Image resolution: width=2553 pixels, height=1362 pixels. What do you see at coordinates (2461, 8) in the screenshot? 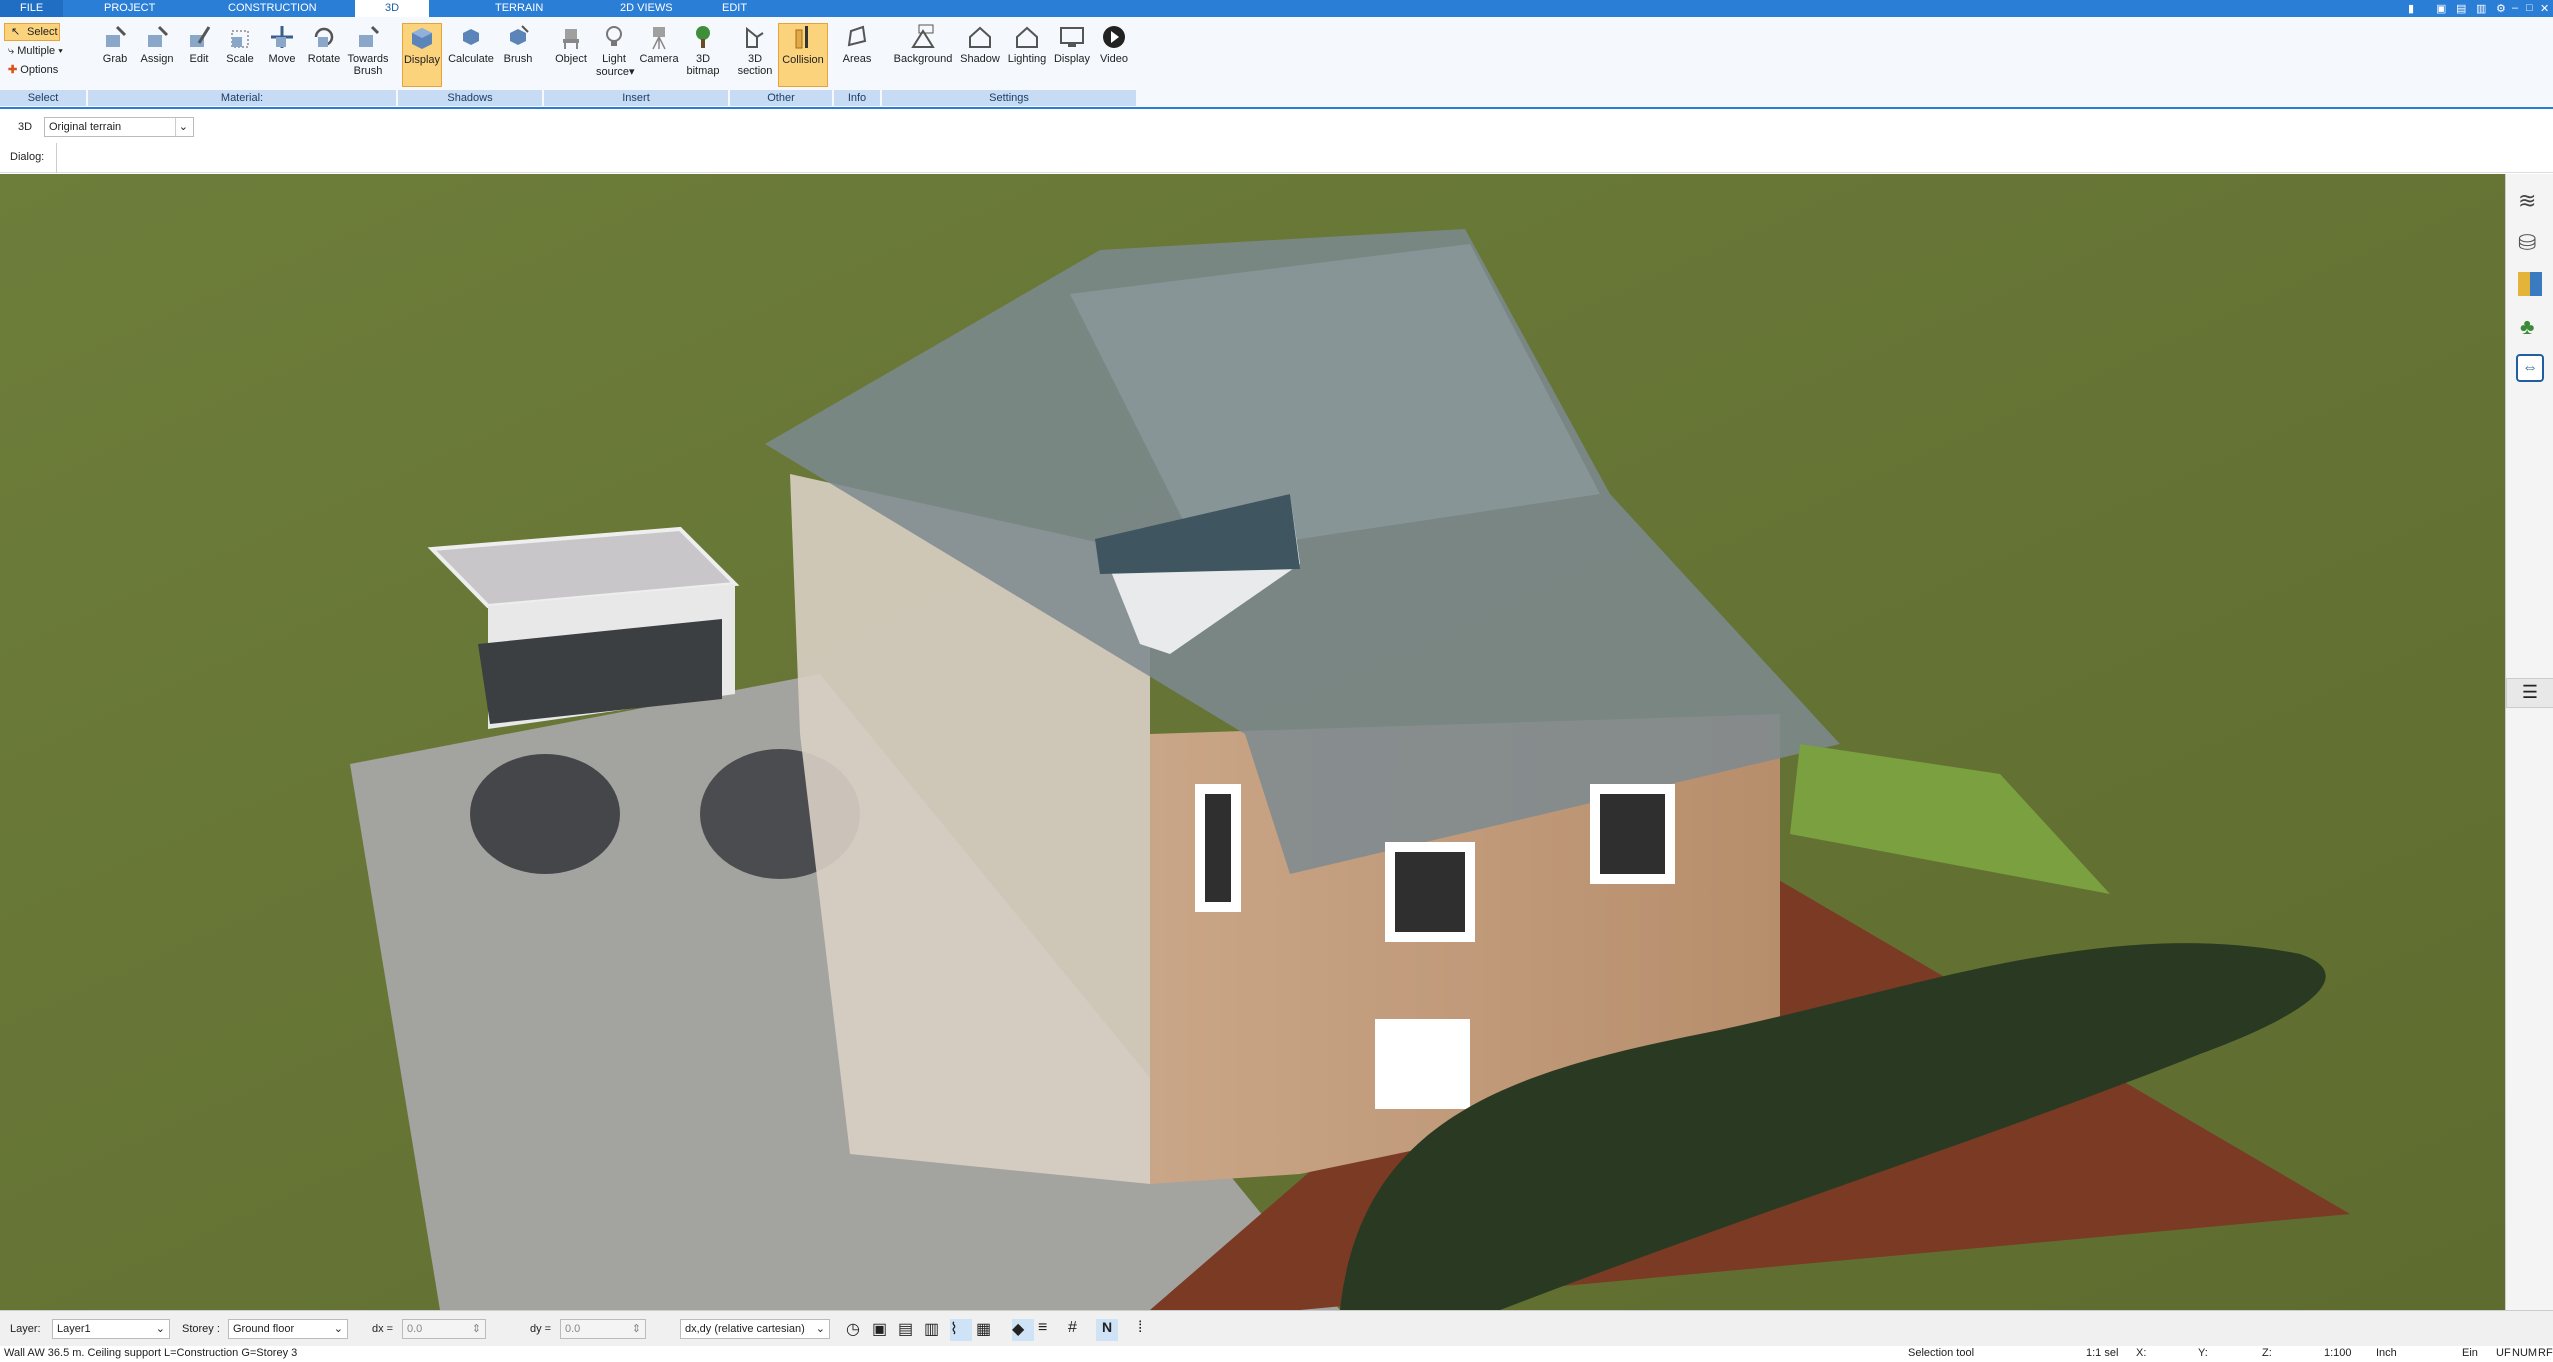
I see `undo-icon: ▤` at bounding box center [2461, 8].